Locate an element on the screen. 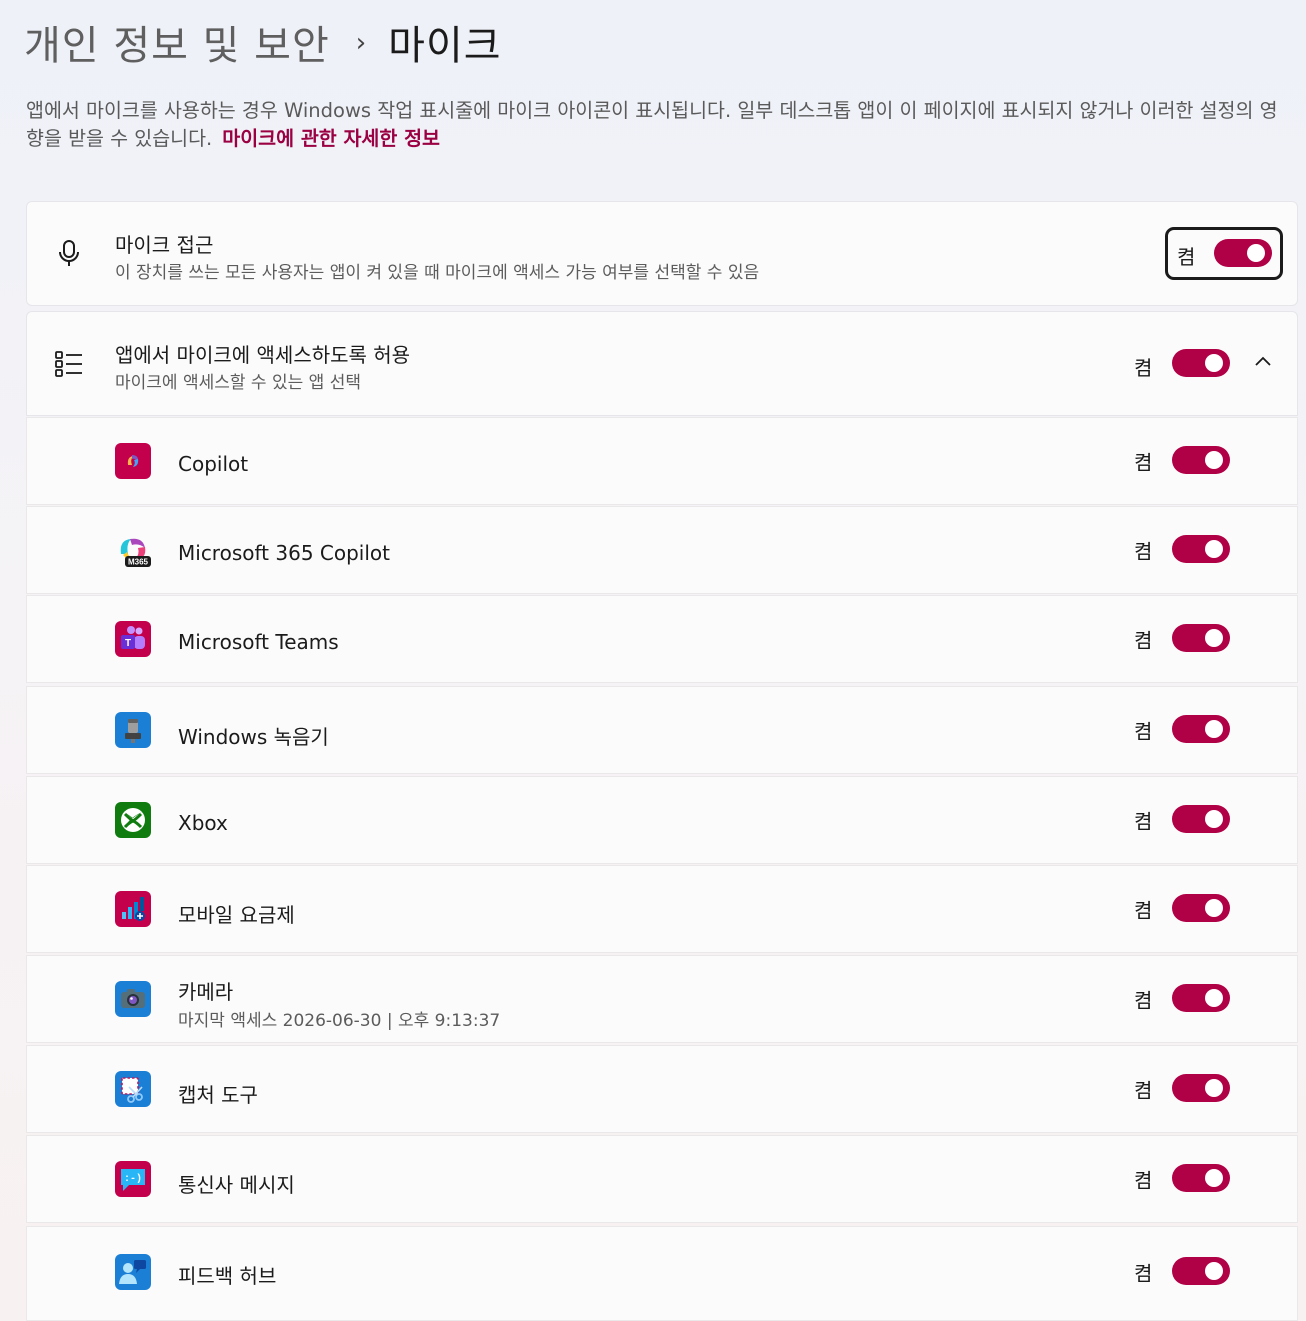  feedback-hub-toggle is located at coordinates (1201, 1271).